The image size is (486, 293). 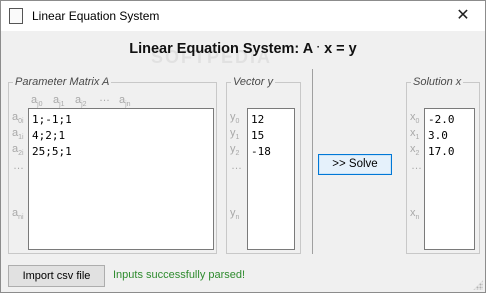 I want to click on solution-line: 3.0, so click(x=438, y=135).